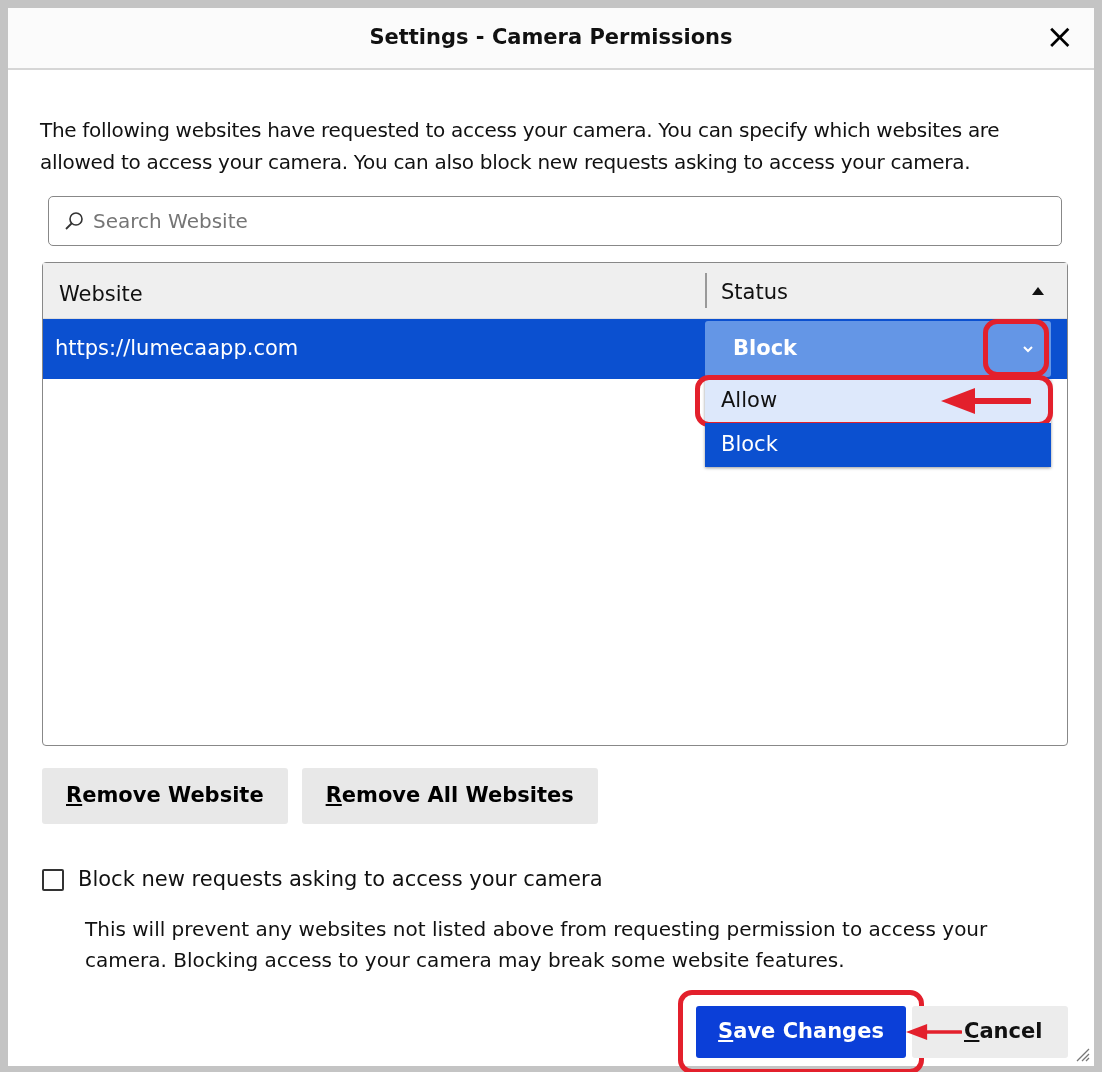 The width and height of the screenshot is (1102, 1072). What do you see at coordinates (555, 349) in the screenshot?
I see `table-row: https://lumecaapp.com Block` at bounding box center [555, 349].